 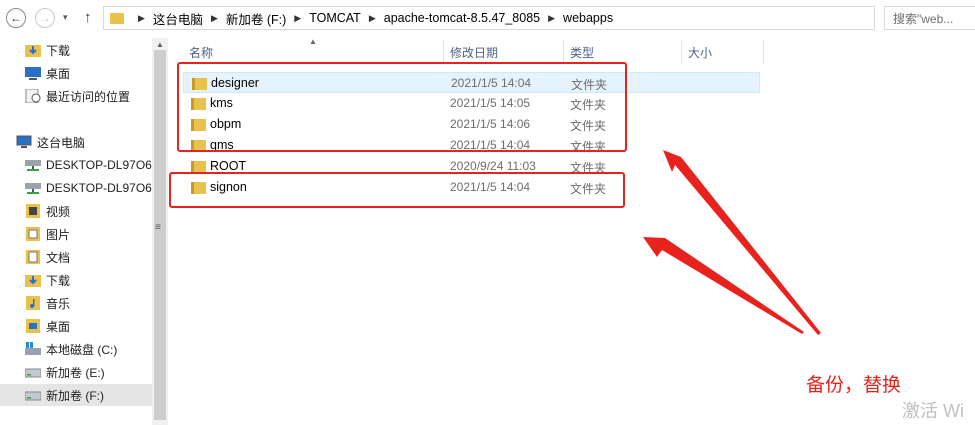 I want to click on nav-item-label: 新加卷 (F:), so click(x=75, y=395).